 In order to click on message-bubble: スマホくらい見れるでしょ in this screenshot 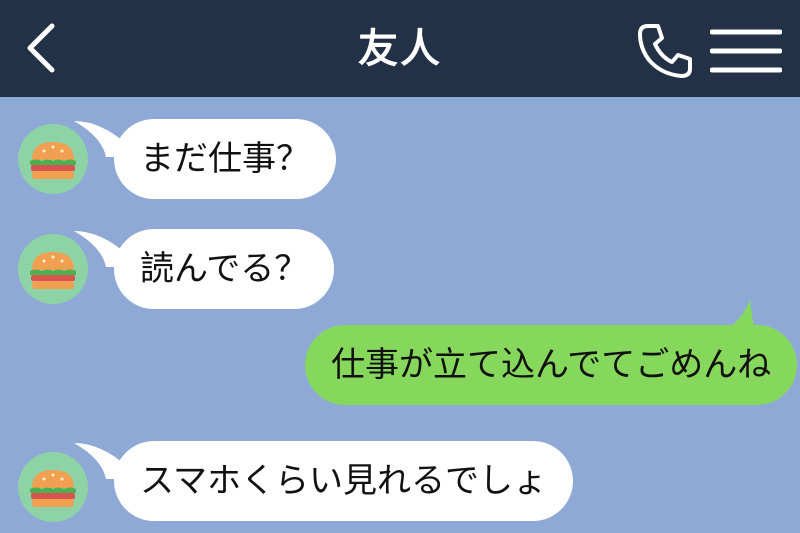, I will do `click(343, 481)`.